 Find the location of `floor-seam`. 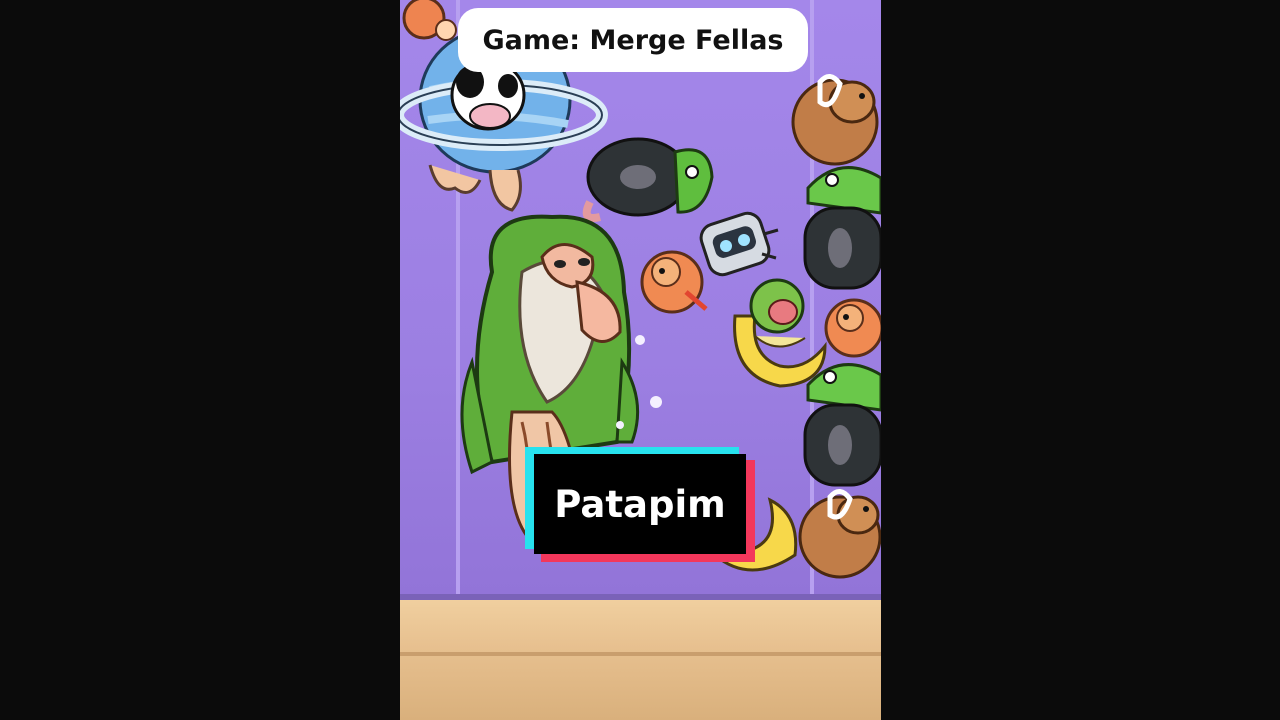

floor-seam is located at coordinates (640, 654).